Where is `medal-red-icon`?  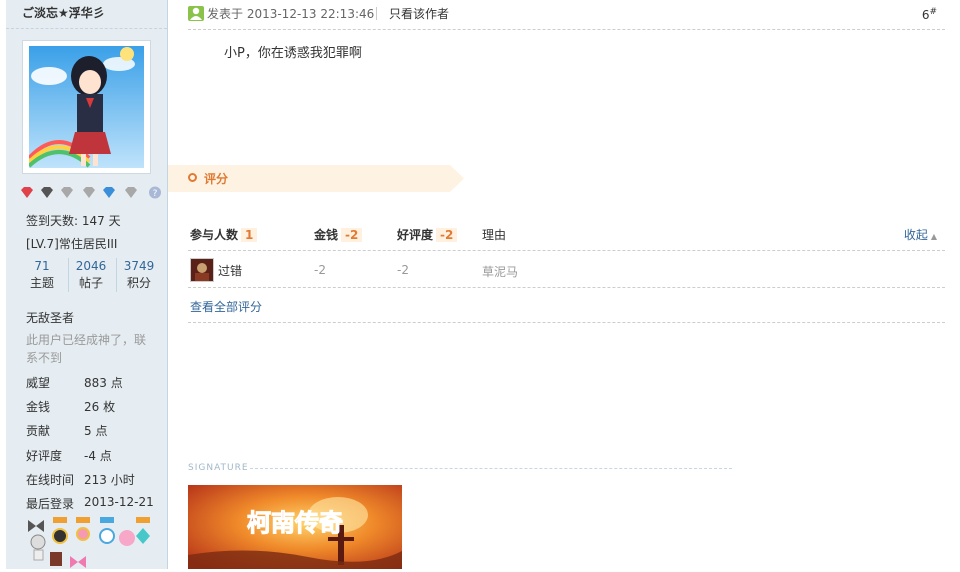
medal-red-icon is located at coordinates (27, 192).